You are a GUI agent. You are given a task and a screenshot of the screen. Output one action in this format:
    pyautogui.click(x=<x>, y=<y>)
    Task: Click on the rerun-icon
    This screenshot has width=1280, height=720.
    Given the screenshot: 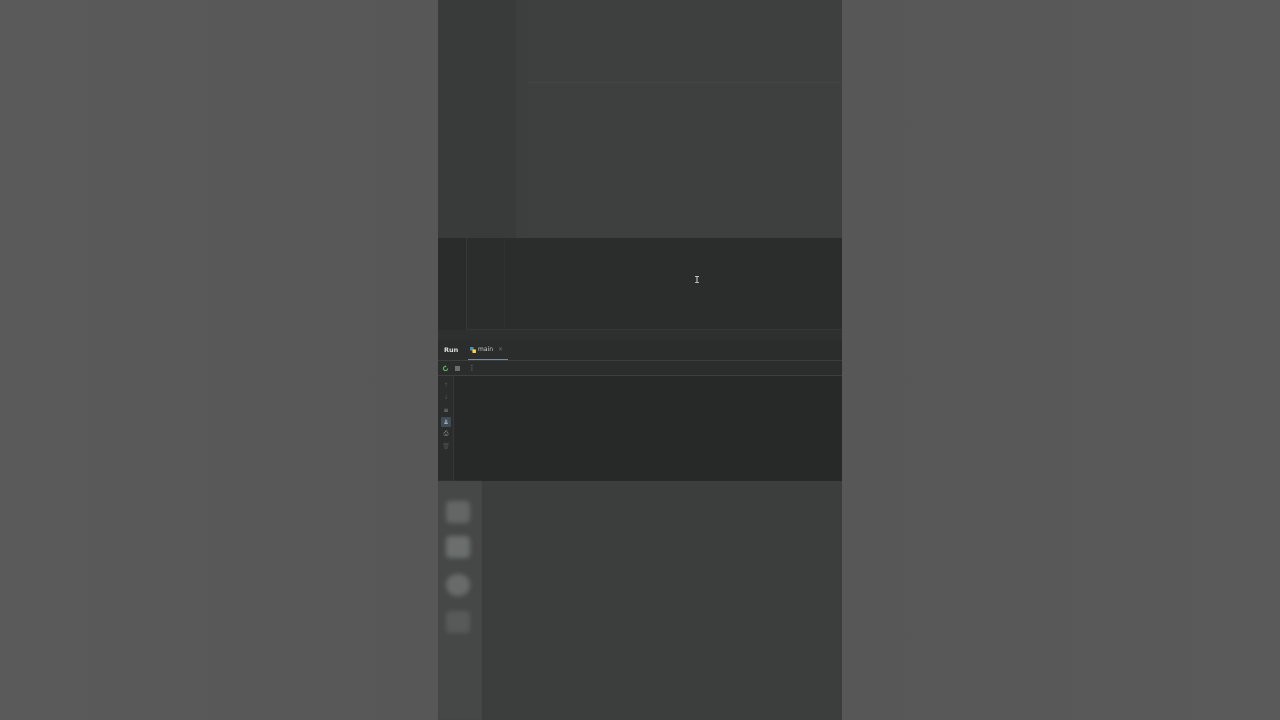 What is the action you would take?
    pyautogui.click(x=445, y=367)
    